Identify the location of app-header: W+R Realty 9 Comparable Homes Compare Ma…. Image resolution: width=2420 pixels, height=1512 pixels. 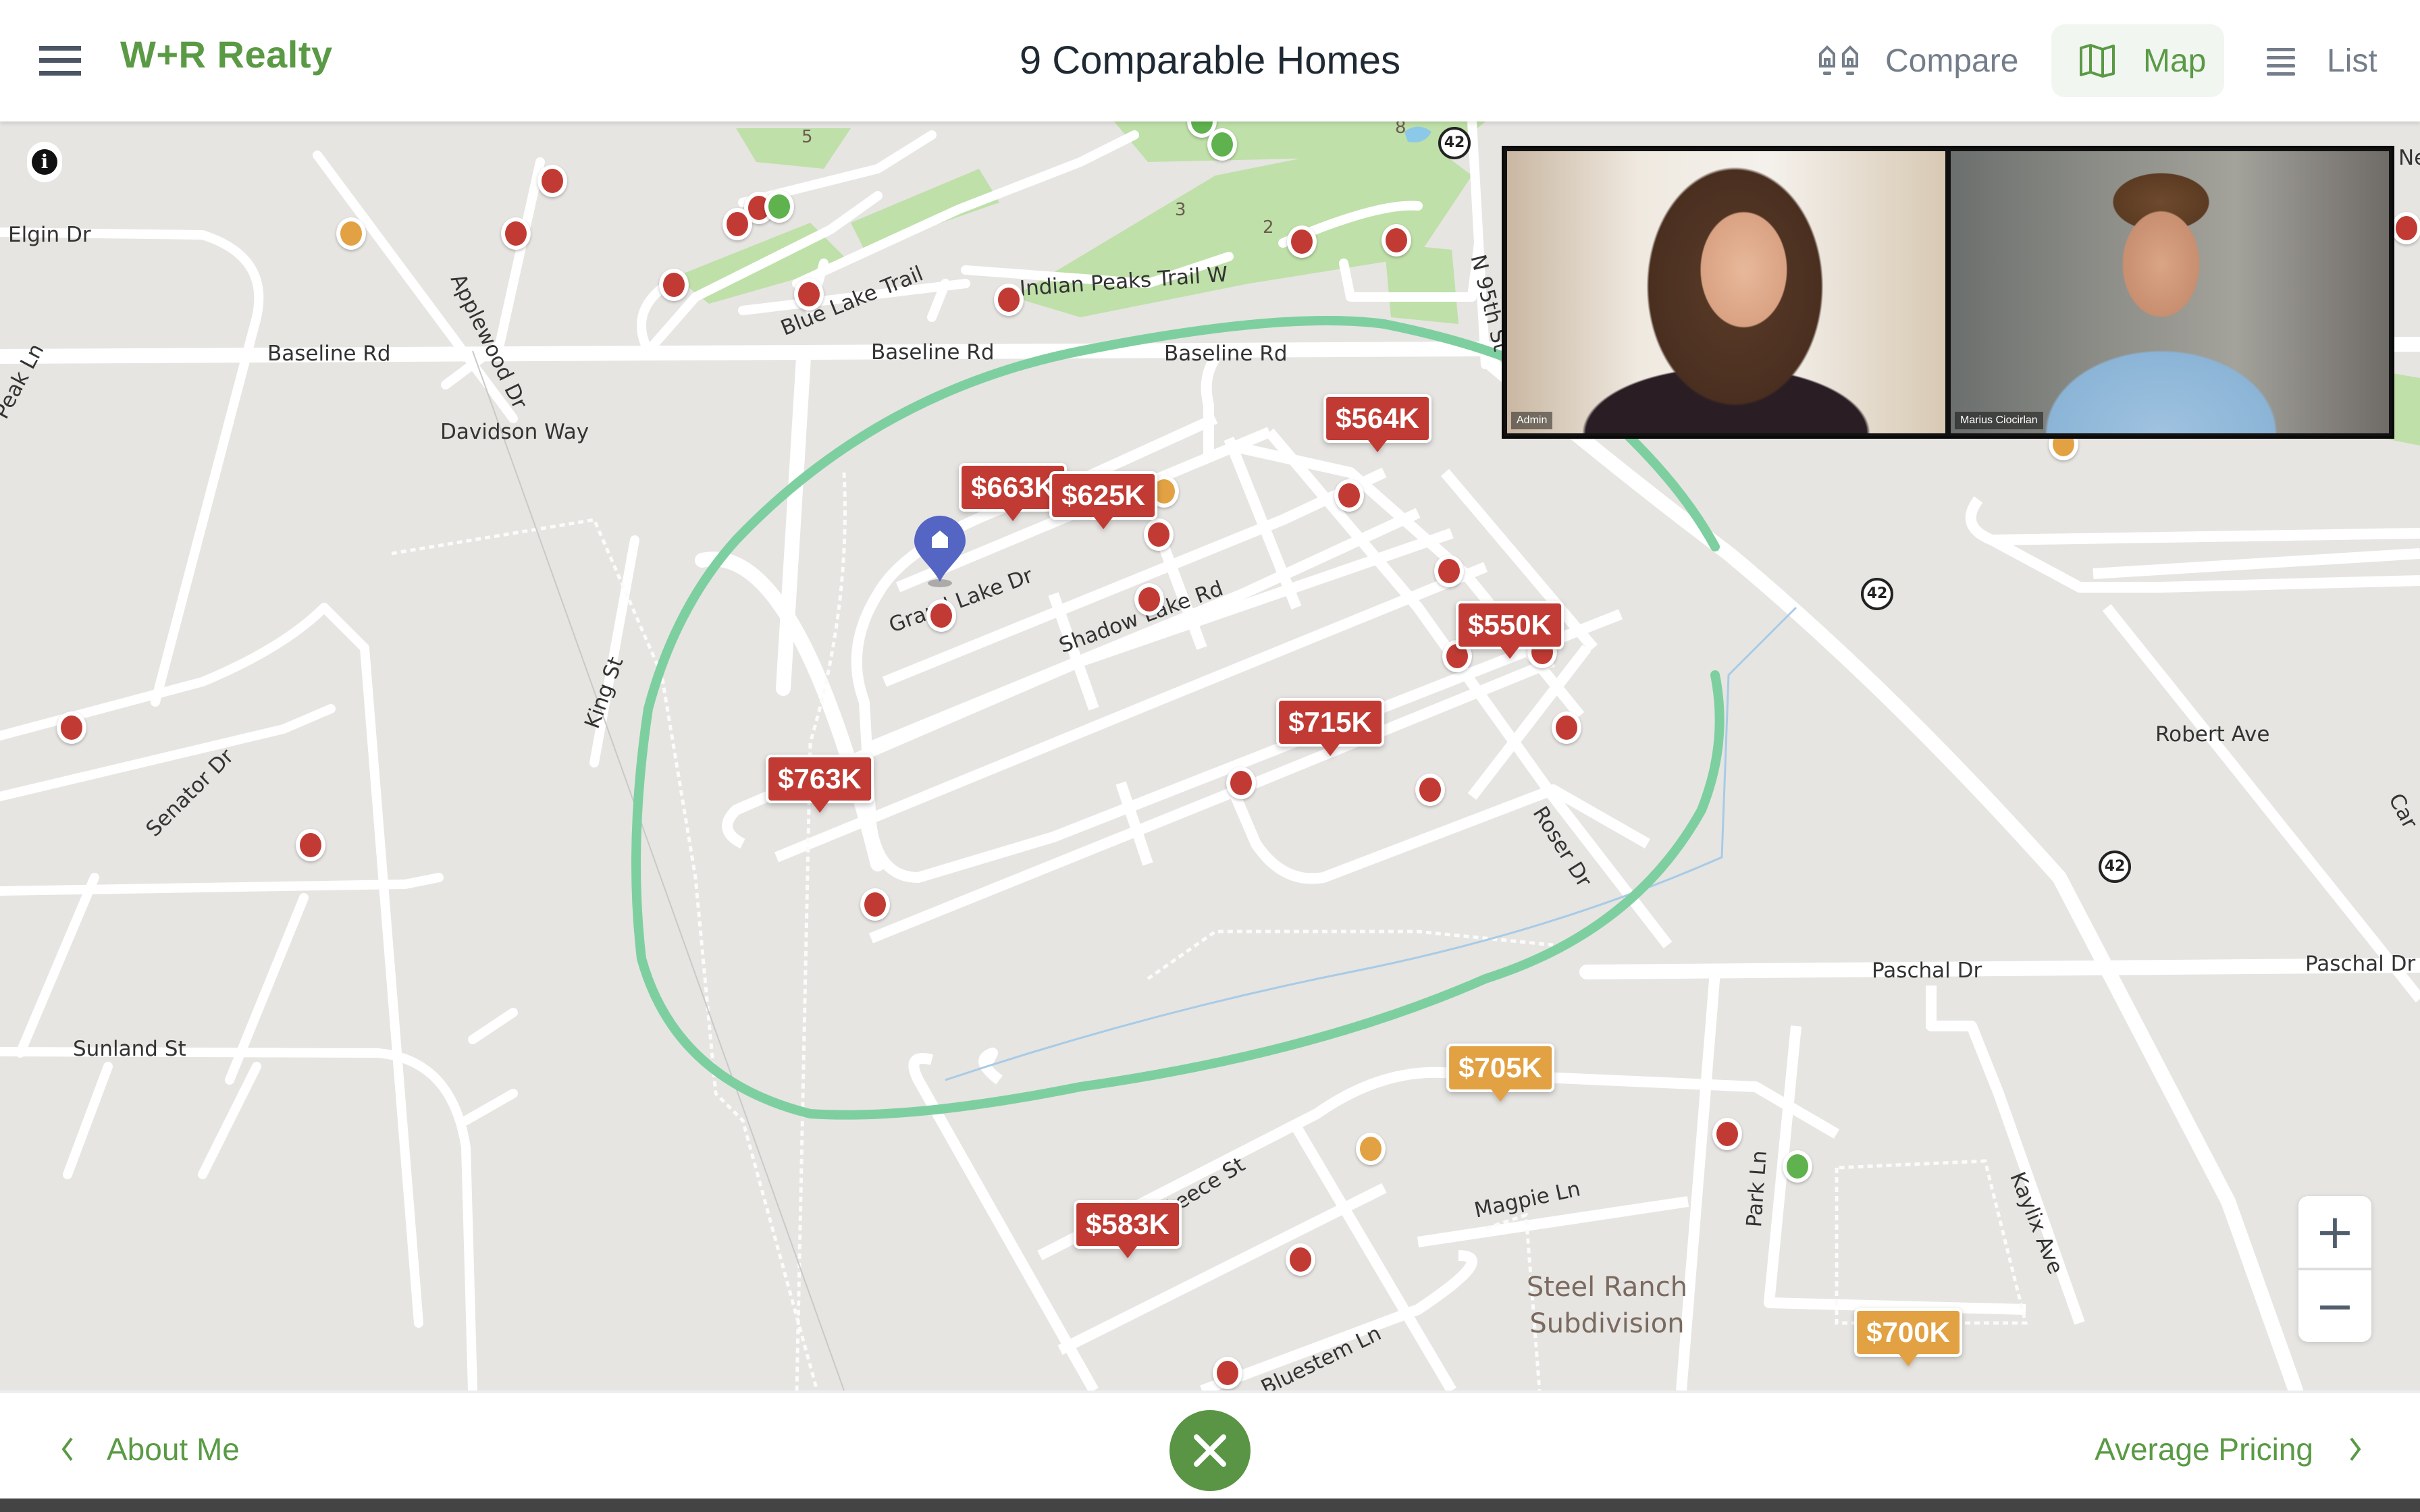
(1210, 61).